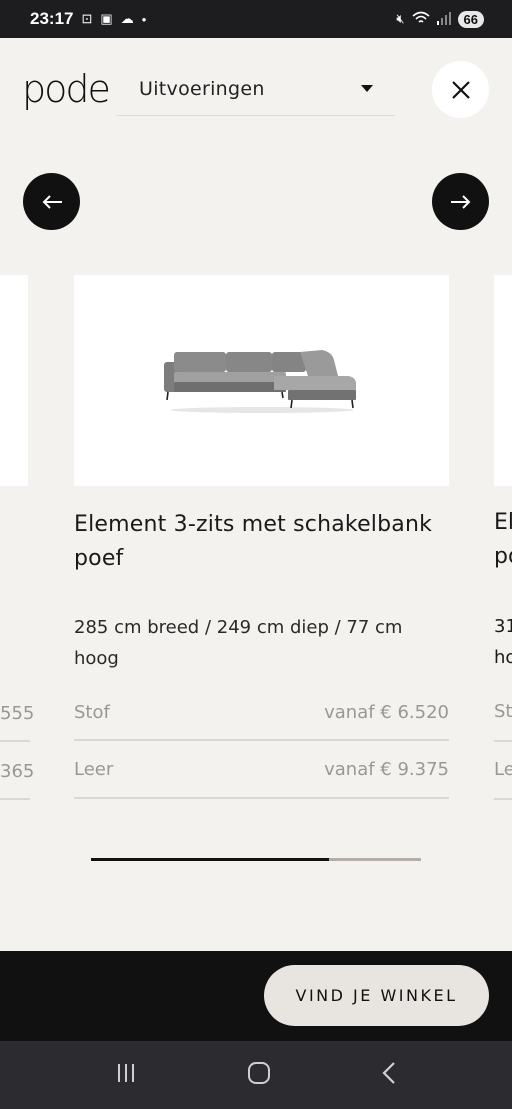 This screenshot has width=512, height=1109. I want to click on home-button, so click(259, 1075).